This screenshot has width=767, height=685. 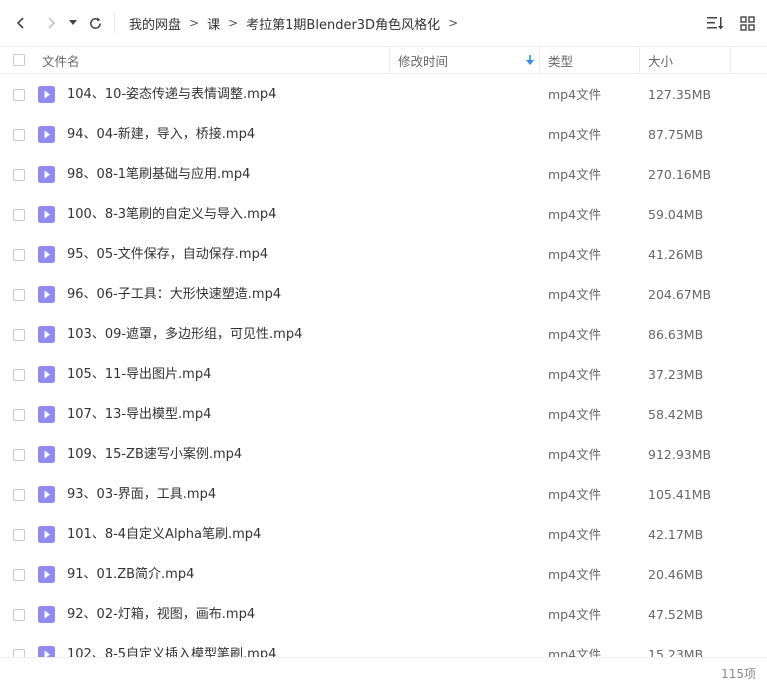 What do you see at coordinates (383, 95) in the screenshot?
I see `table-row: 104、10-姿态传递与表情调整.mp4 mp4文件 127.35MB` at bounding box center [383, 95].